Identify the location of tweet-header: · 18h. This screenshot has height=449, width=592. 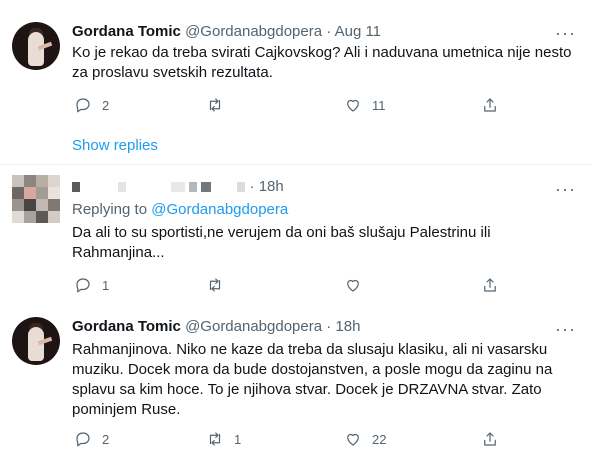
(178, 187).